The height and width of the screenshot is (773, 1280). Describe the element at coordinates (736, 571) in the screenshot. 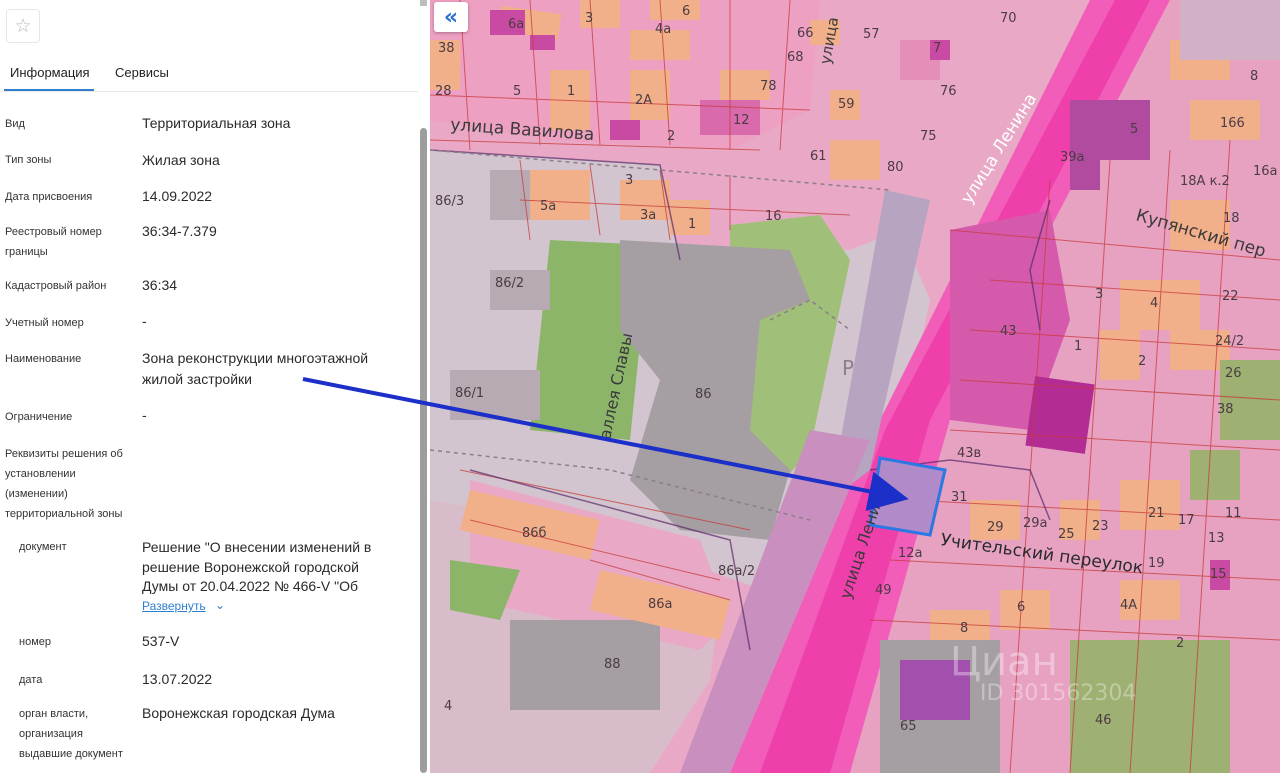

I see `label-86a-2: 86а/2` at that location.